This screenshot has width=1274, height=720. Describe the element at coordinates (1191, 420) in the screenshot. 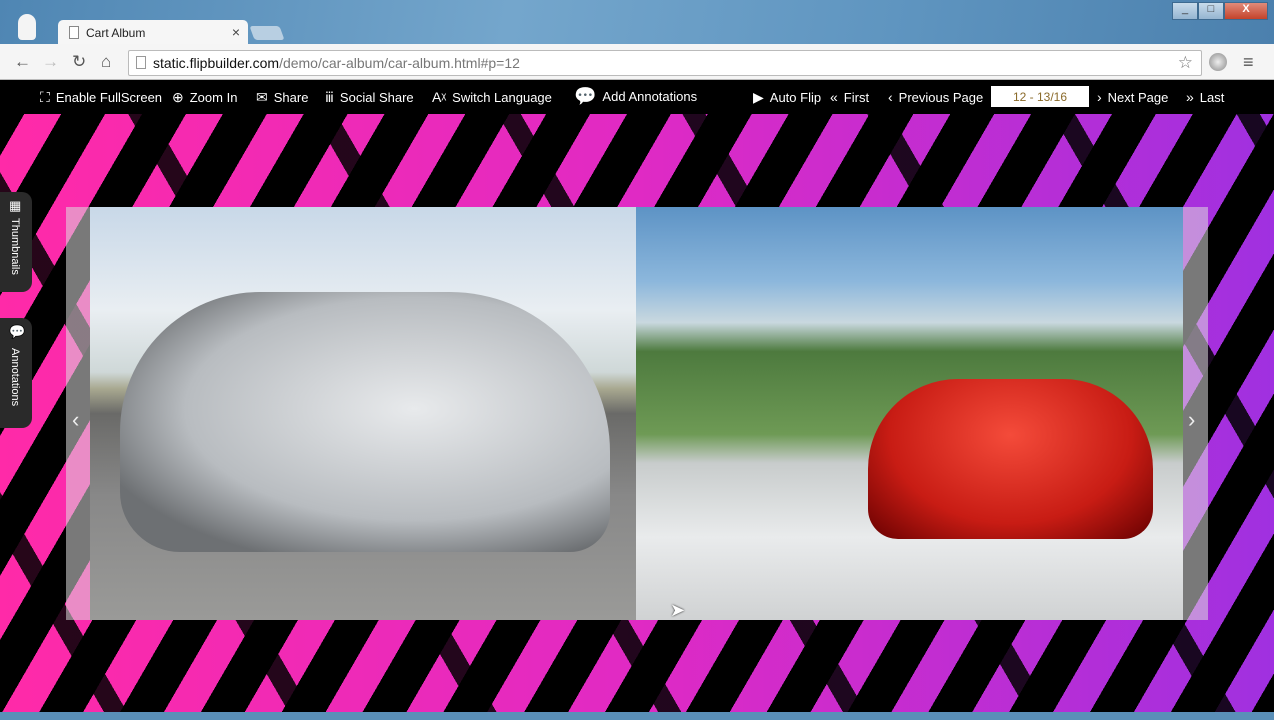

I see `next-page-arrow-icon: ›` at that location.